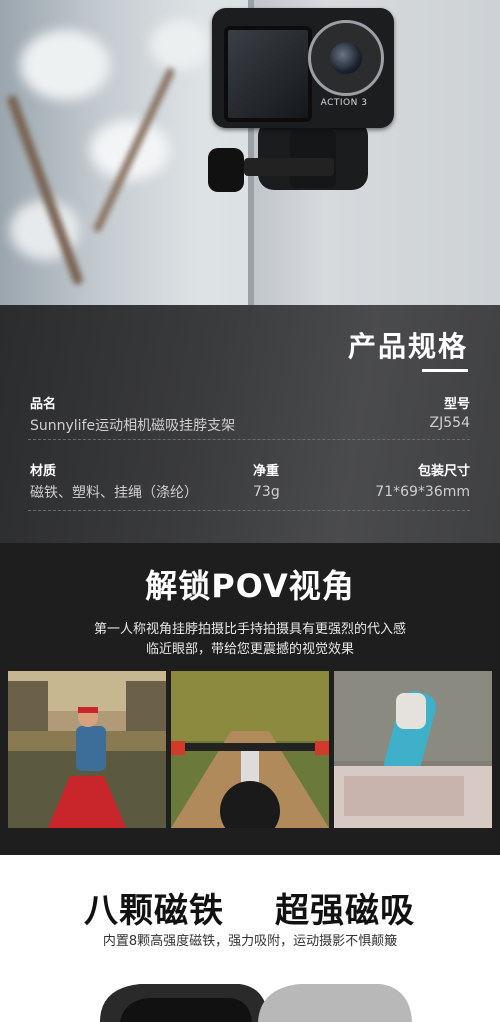 Image resolution: width=500 pixels, height=1022 pixels. I want to click on camera-screen, so click(268, 74).